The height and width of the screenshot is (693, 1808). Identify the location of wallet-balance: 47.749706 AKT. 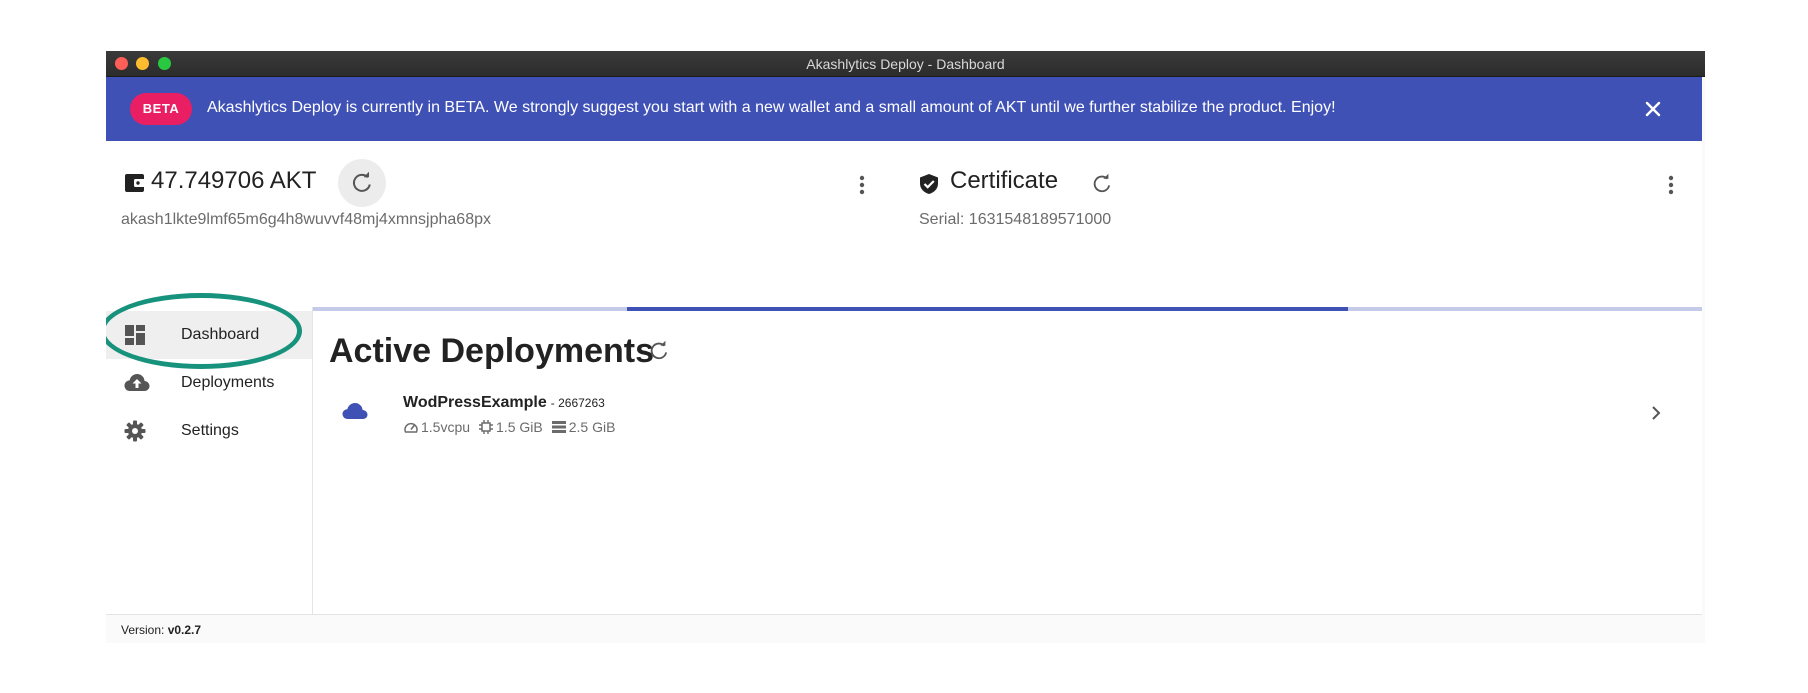
(234, 180).